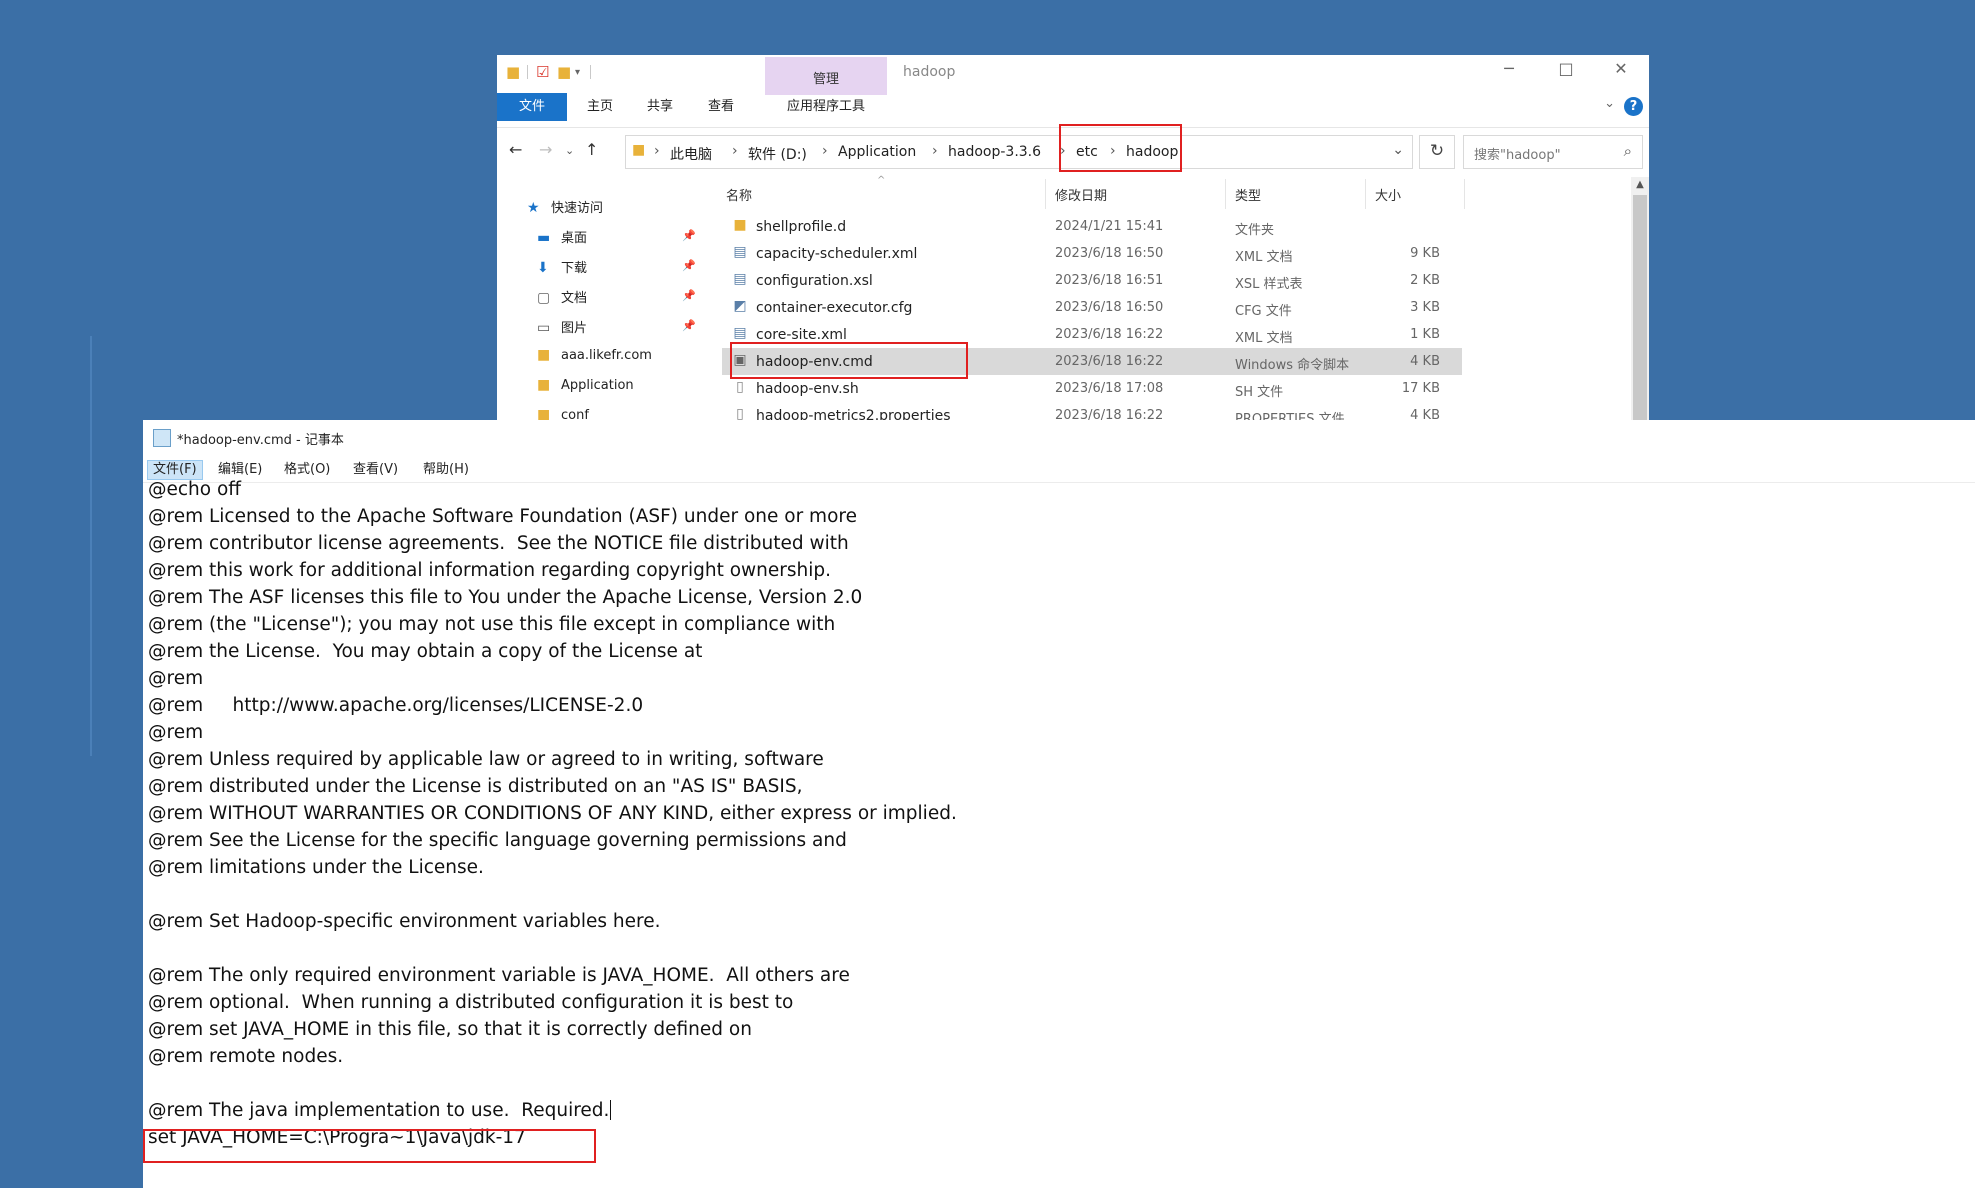  I want to click on back-arrow-icon: ←, so click(515, 149).